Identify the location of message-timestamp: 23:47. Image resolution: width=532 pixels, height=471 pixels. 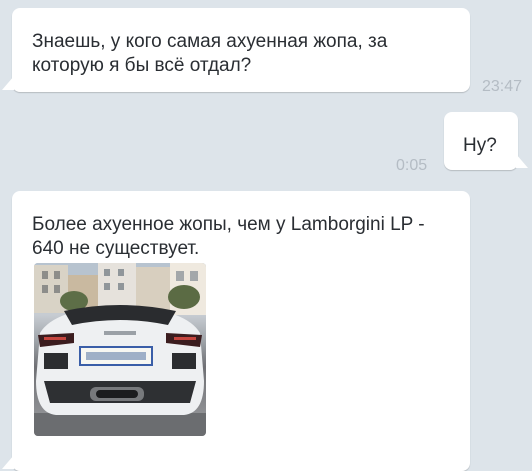
(502, 86).